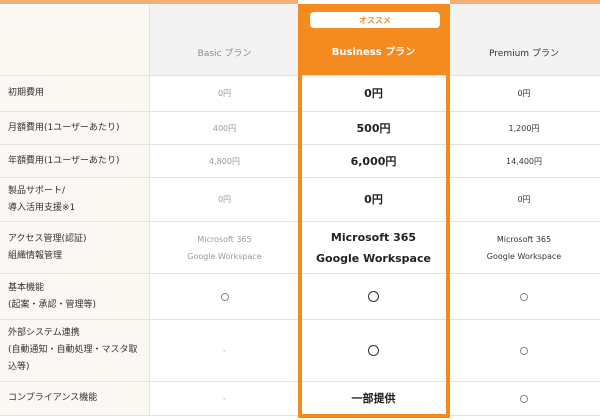  What do you see at coordinates (225, 247) in the screenshot?
I see `basic-value: Microsoft 365 Google Workspace` at bounding box center [225, 247].